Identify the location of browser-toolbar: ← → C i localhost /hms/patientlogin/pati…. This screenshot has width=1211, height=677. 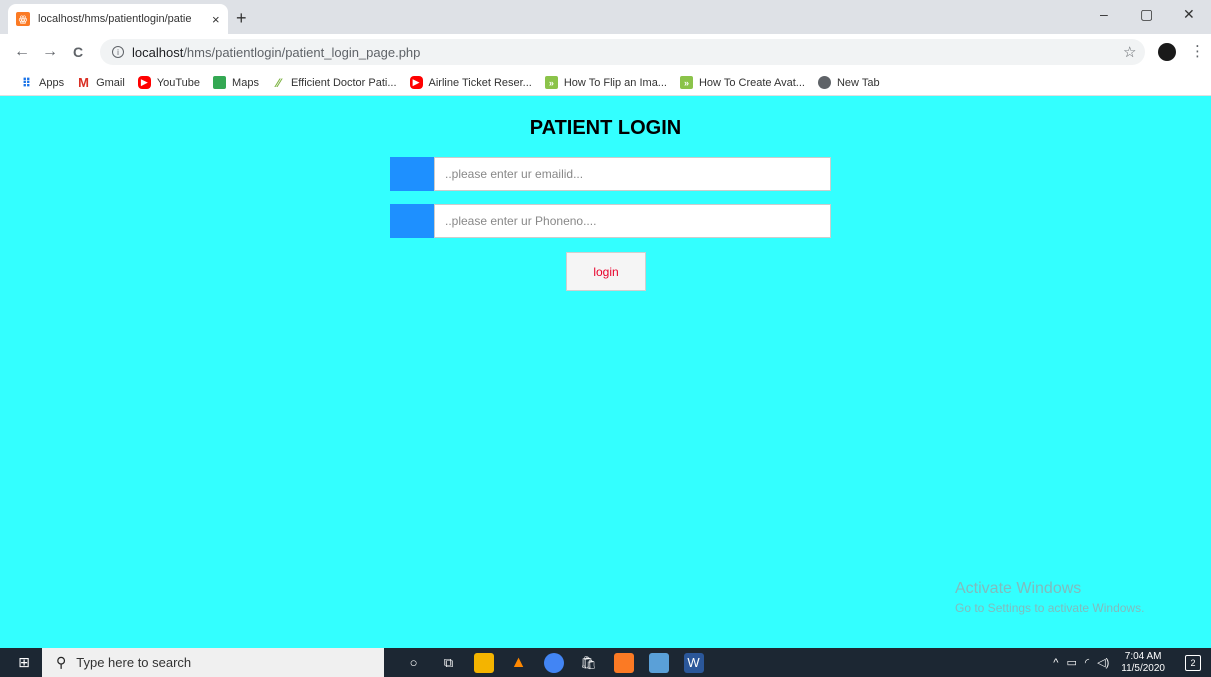
(605, 52).